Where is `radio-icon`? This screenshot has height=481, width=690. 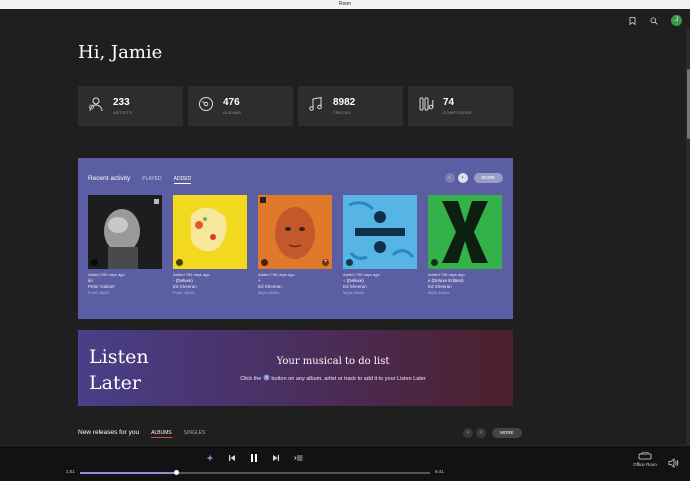
radio-icon is located at coordinates (210, 458).